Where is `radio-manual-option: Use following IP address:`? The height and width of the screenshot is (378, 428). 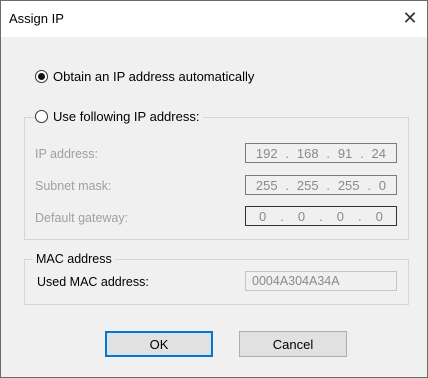
radio-manual-option: Use following IP address: is located at coordinates (119, 116).